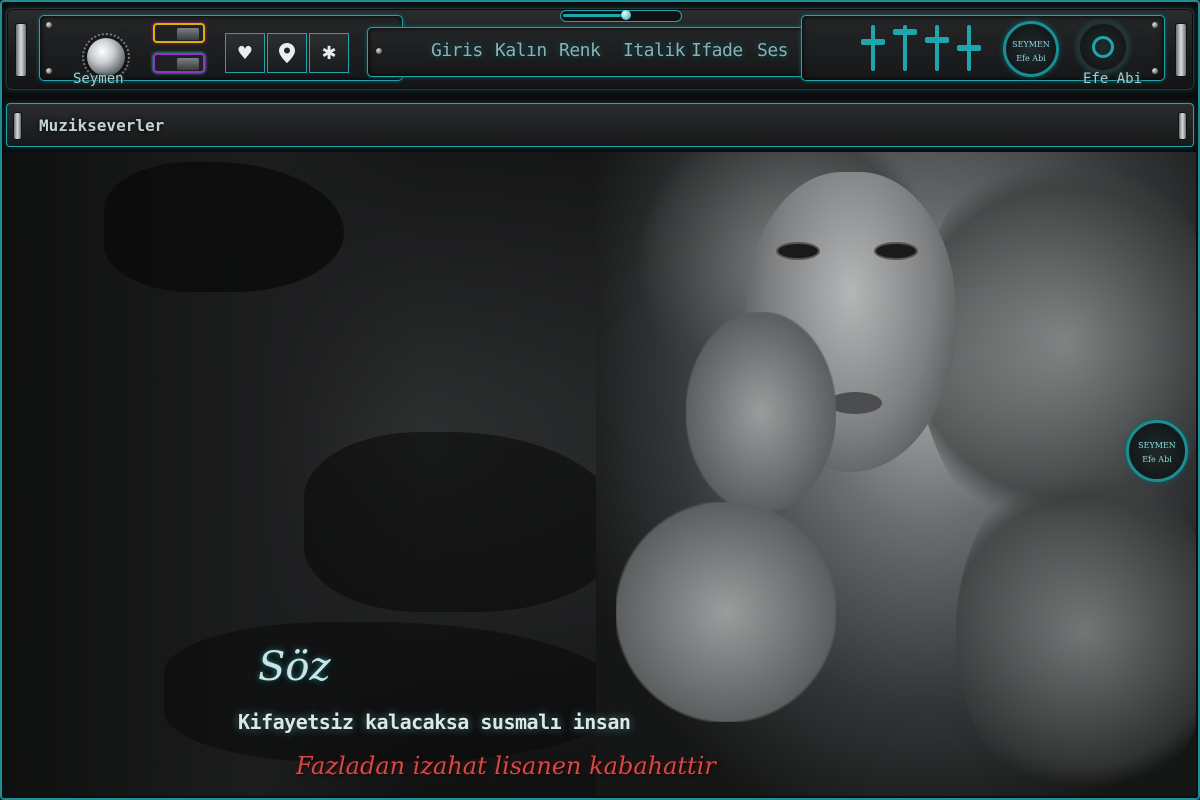 The width and height of the screenshot is (1200, 800). I want to click on title-right-grip, so click(1182, 126).